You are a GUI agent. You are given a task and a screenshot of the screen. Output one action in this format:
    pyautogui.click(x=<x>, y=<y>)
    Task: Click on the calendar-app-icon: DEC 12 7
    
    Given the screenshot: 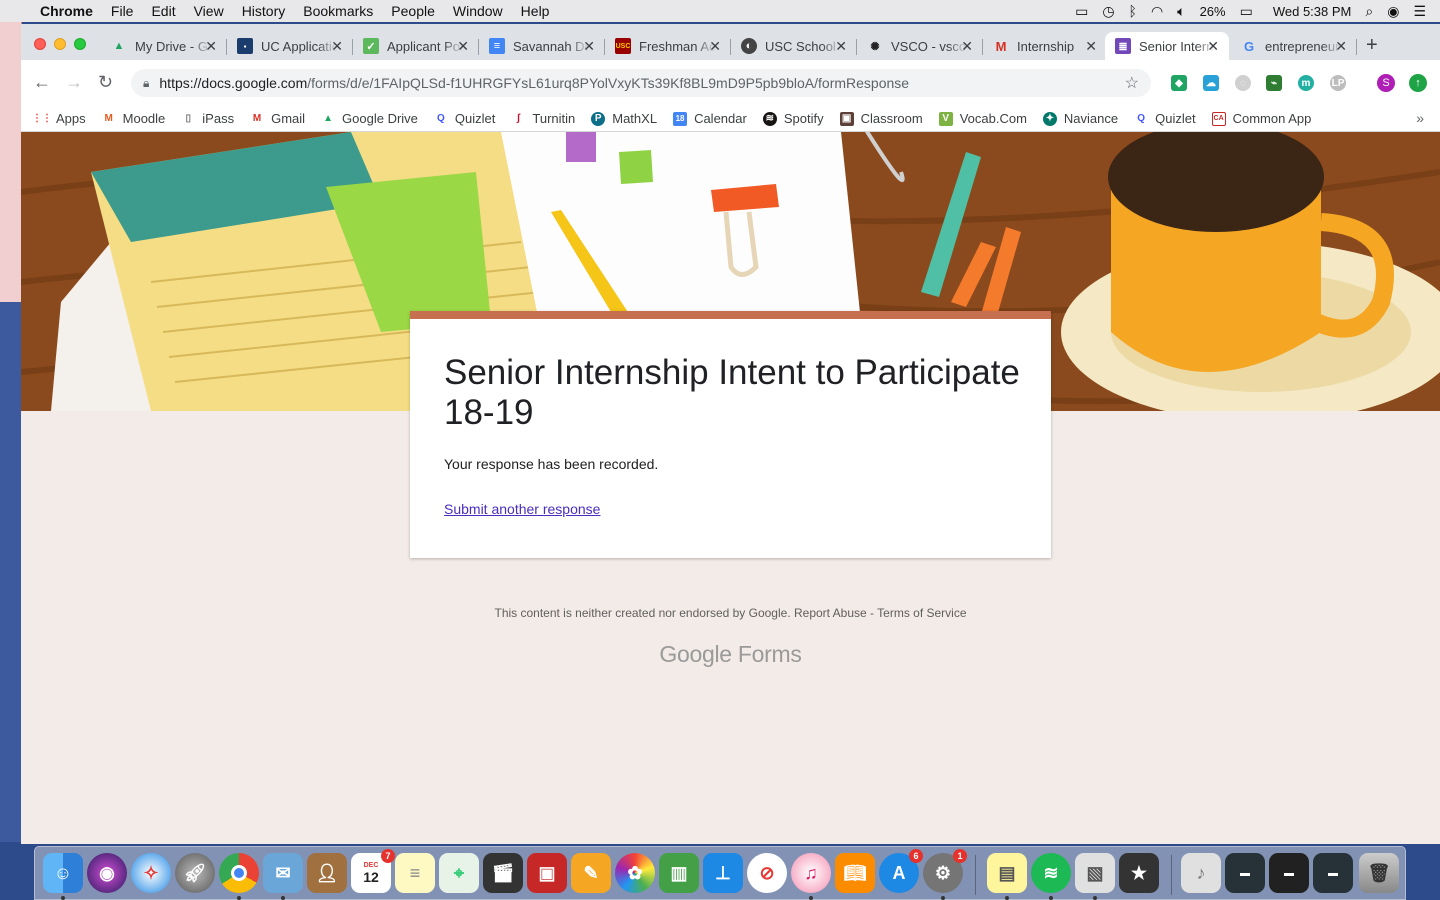 What is the action you would take?
    pyautogui.click(x=373, y=871)
    